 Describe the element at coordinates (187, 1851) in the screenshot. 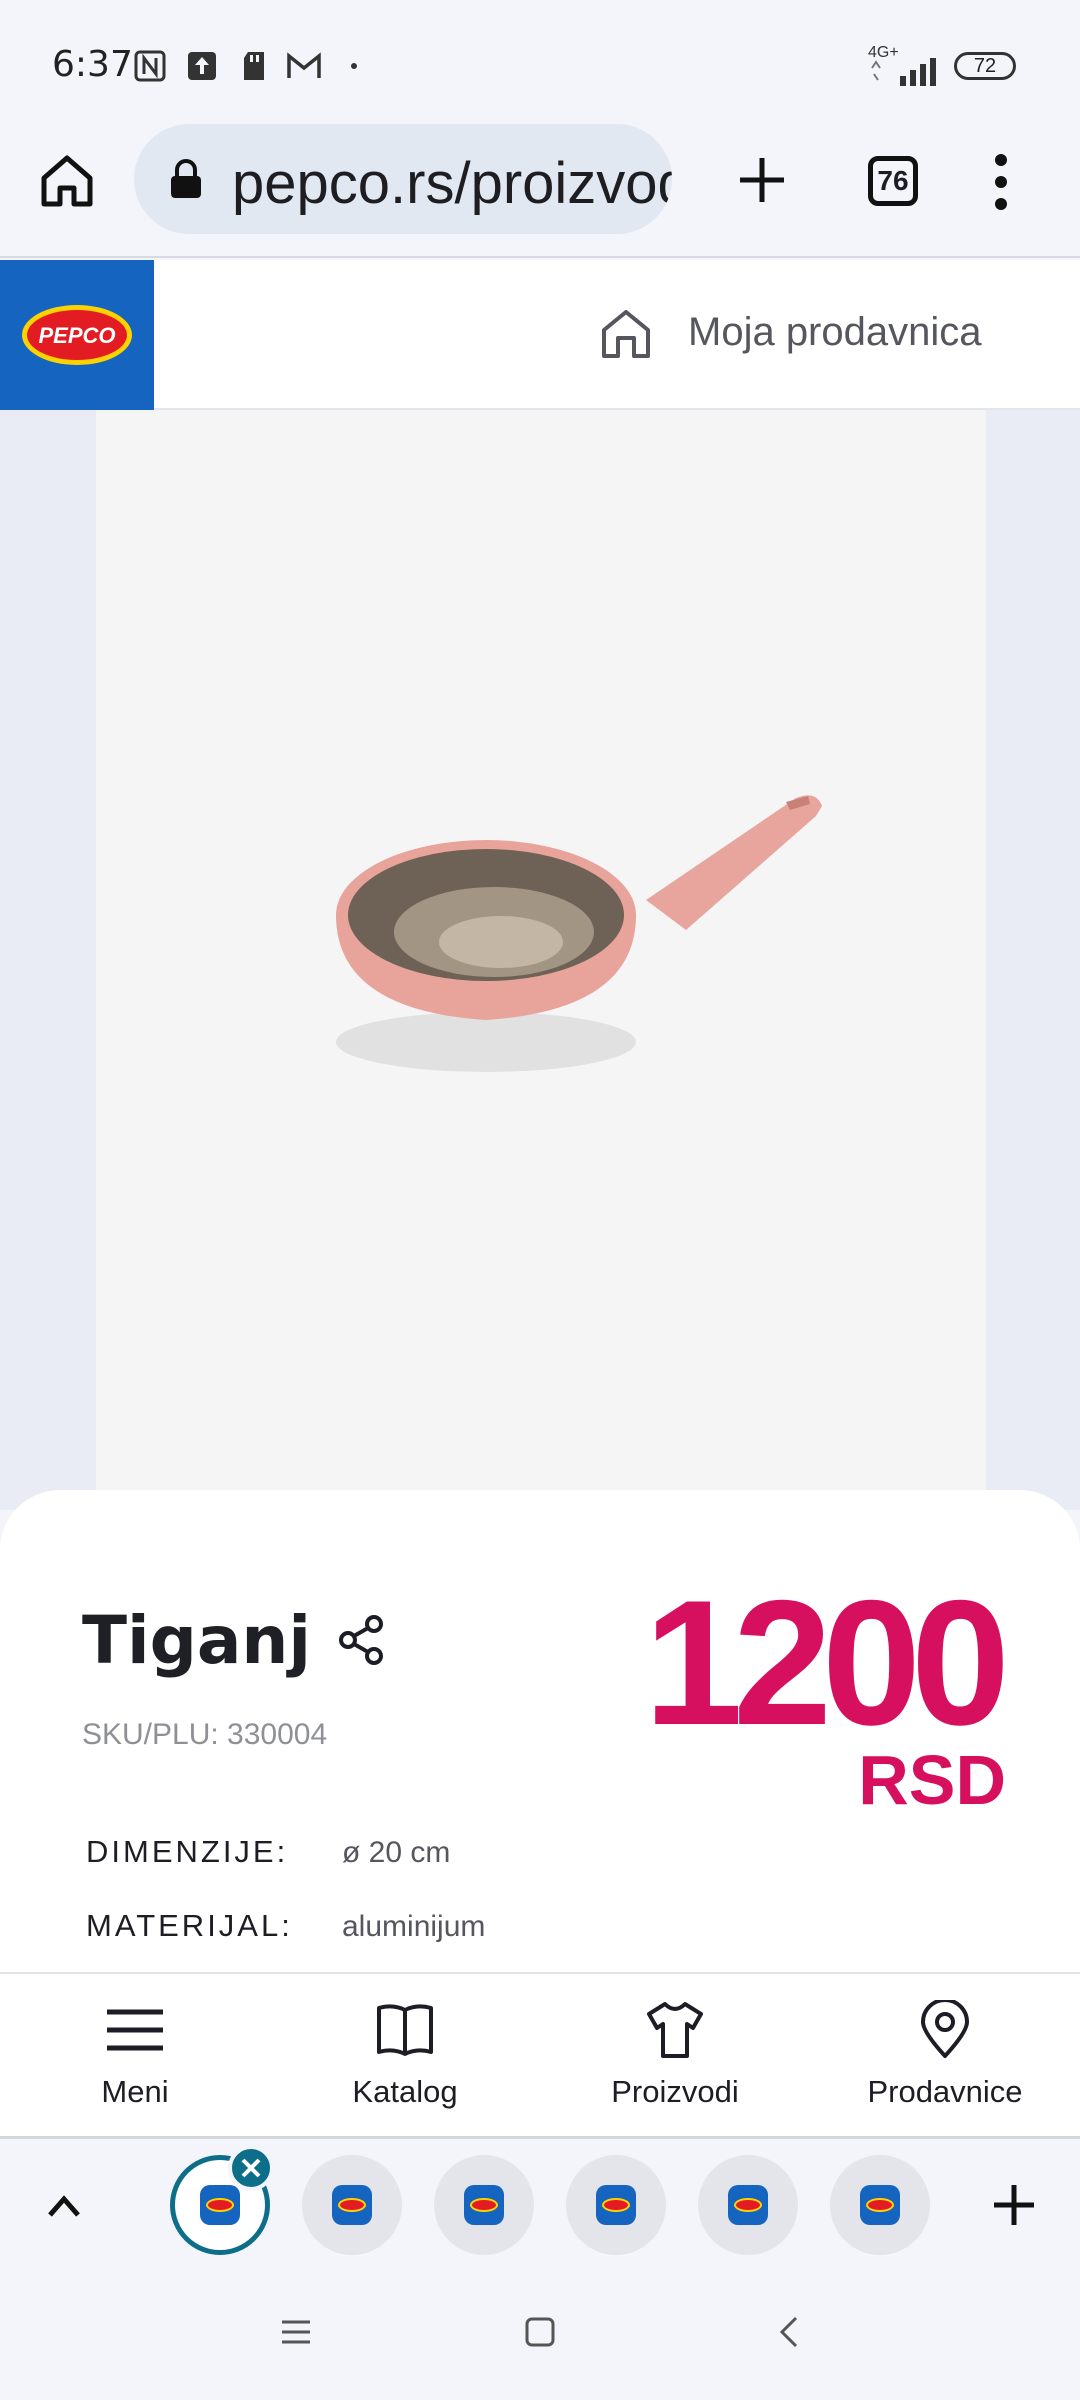

I see `spec-label-dimensions: DIMENZIJE:` at that location.